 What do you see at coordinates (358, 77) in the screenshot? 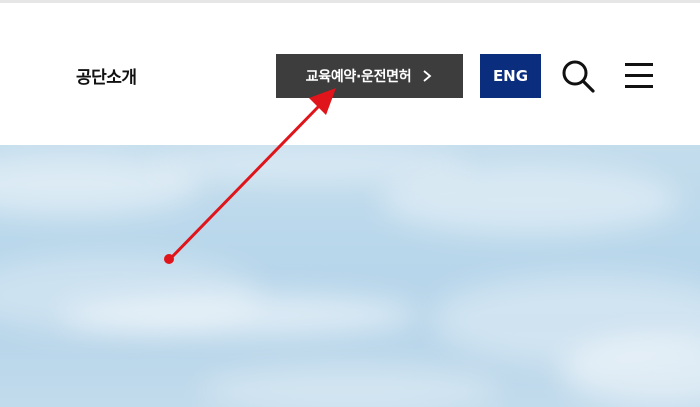
I see `booking-license-label: 교육예약·운전면허` at bounding box center [358, 77].